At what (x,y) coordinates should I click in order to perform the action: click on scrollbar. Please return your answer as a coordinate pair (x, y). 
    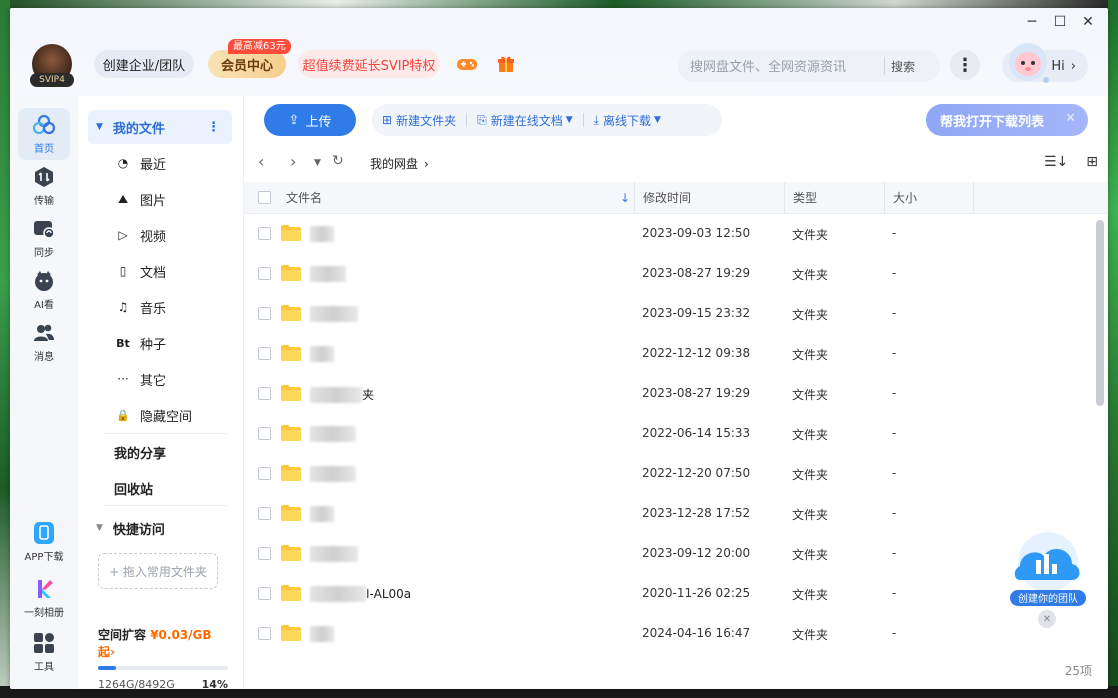
    Looking at the image, I should click on (1100, 313).